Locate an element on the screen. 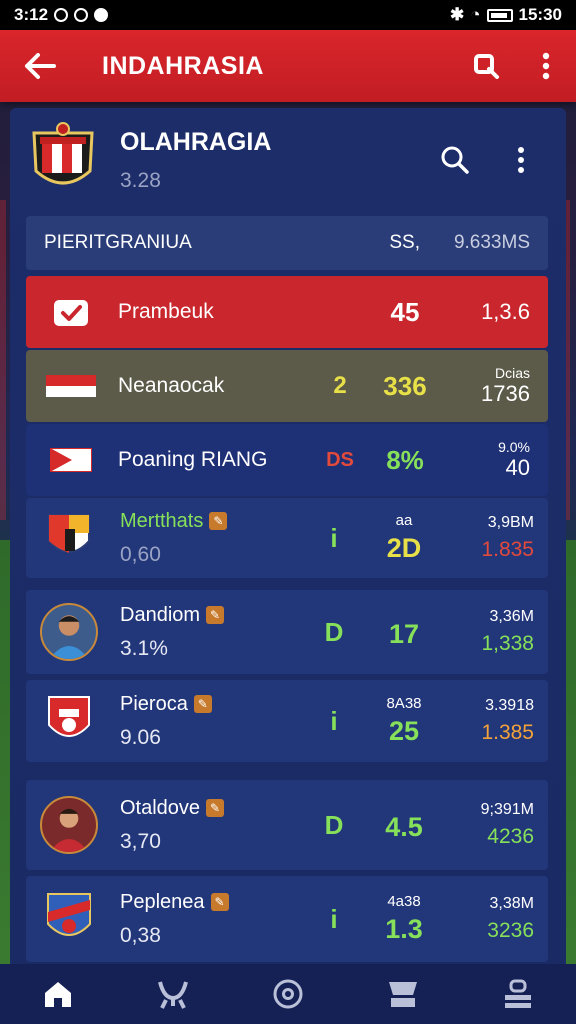 This screenshot has height=1024, width=576. table-row: Neanaocak 2 336 Dcias 1736 is located at coordinates (287, 386).